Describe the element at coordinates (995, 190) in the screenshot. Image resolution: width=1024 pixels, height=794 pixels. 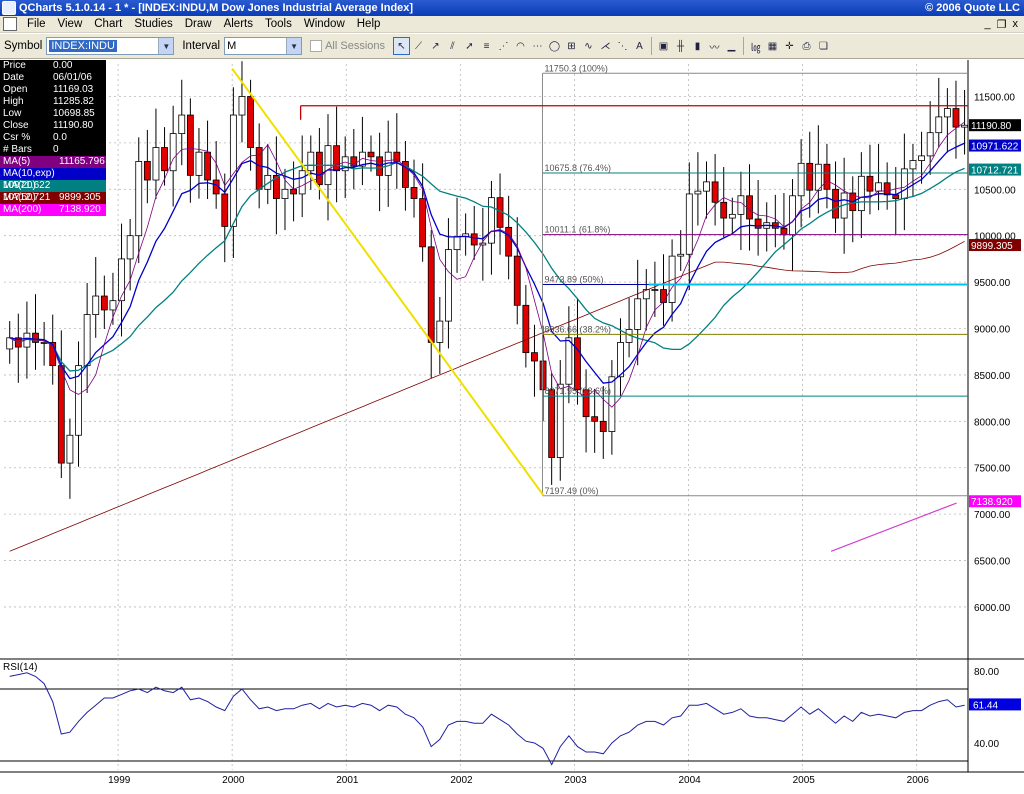
I see `y-tick-label: 10500.00` at that location.